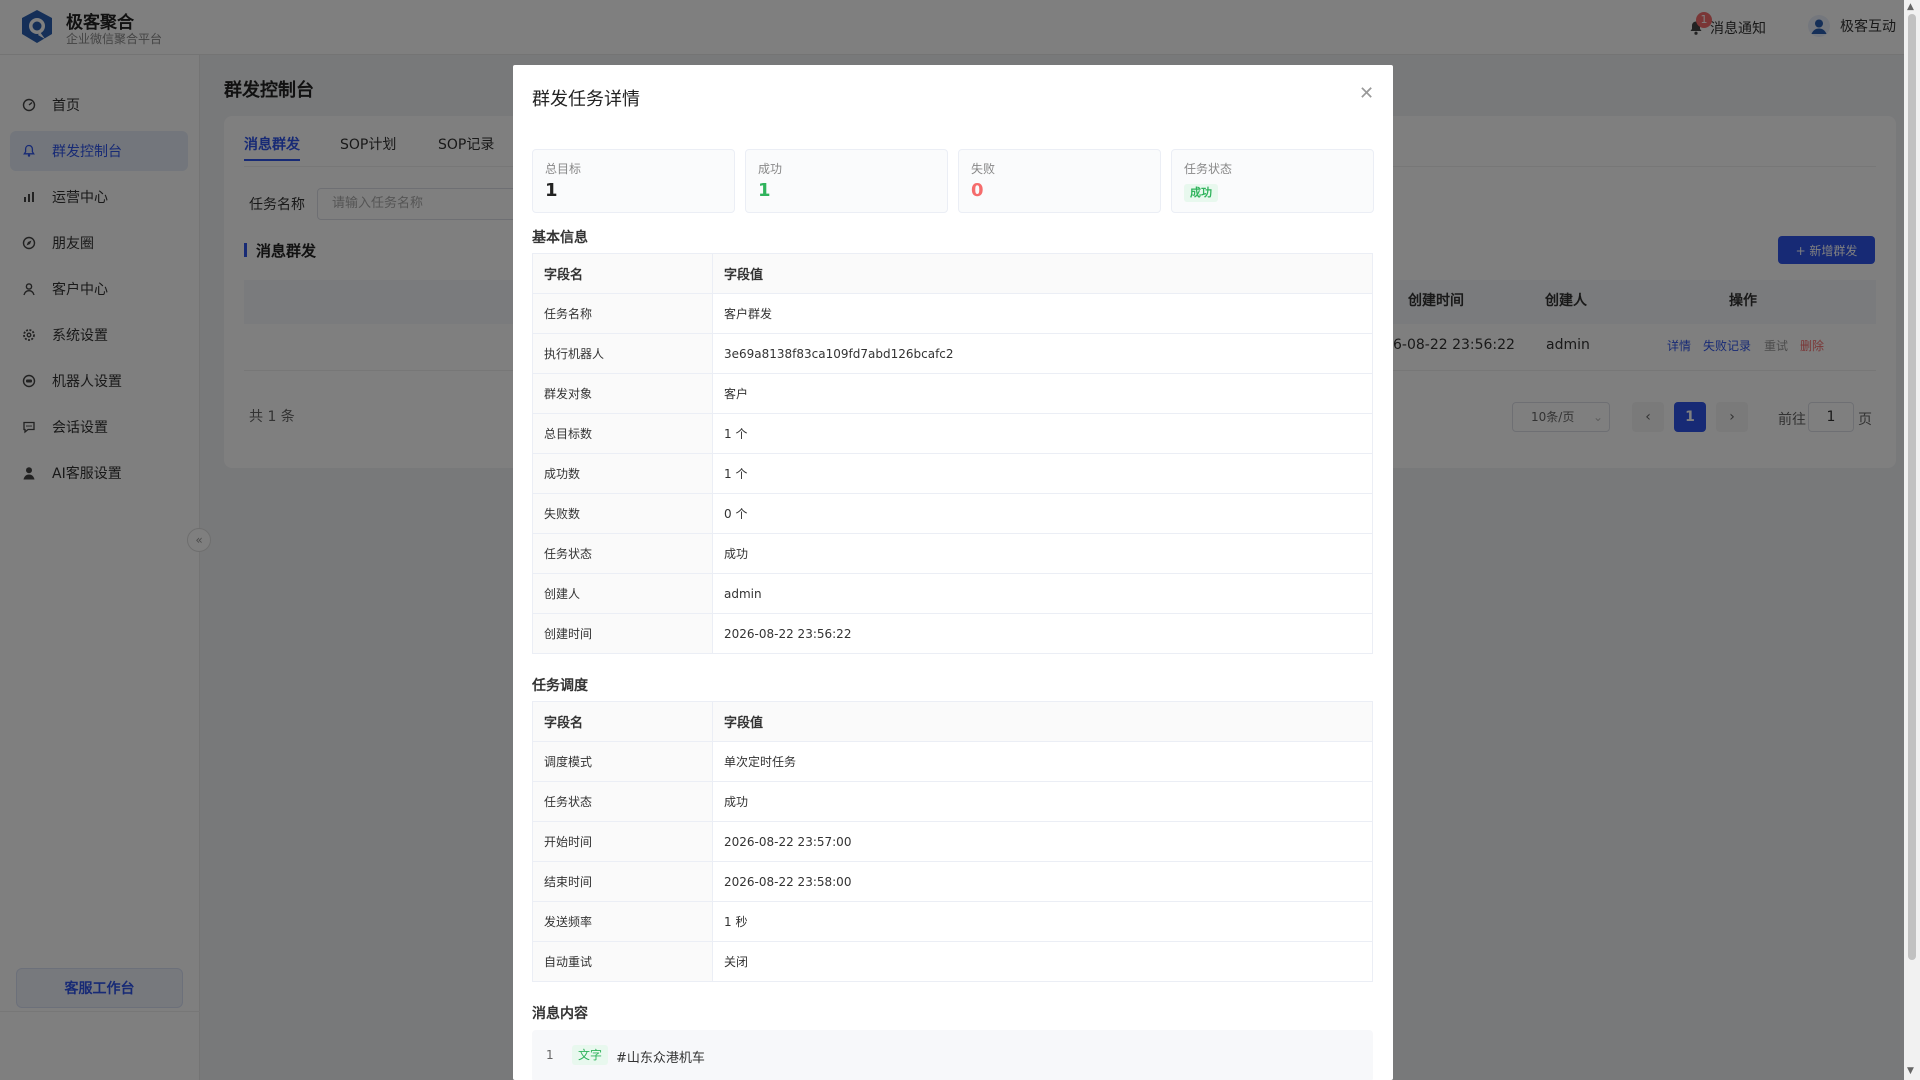 The height and width of the screenshot is (1080, 1920). I want to click on field-name-cell: 发送频率, so click(622, 921).